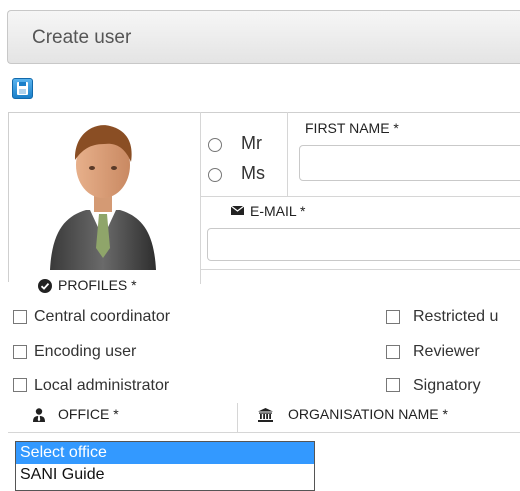  What do you see at coordinates (237, 210) in the screenshot?
I see `envelope-icon` at bounding box center [237, 210].